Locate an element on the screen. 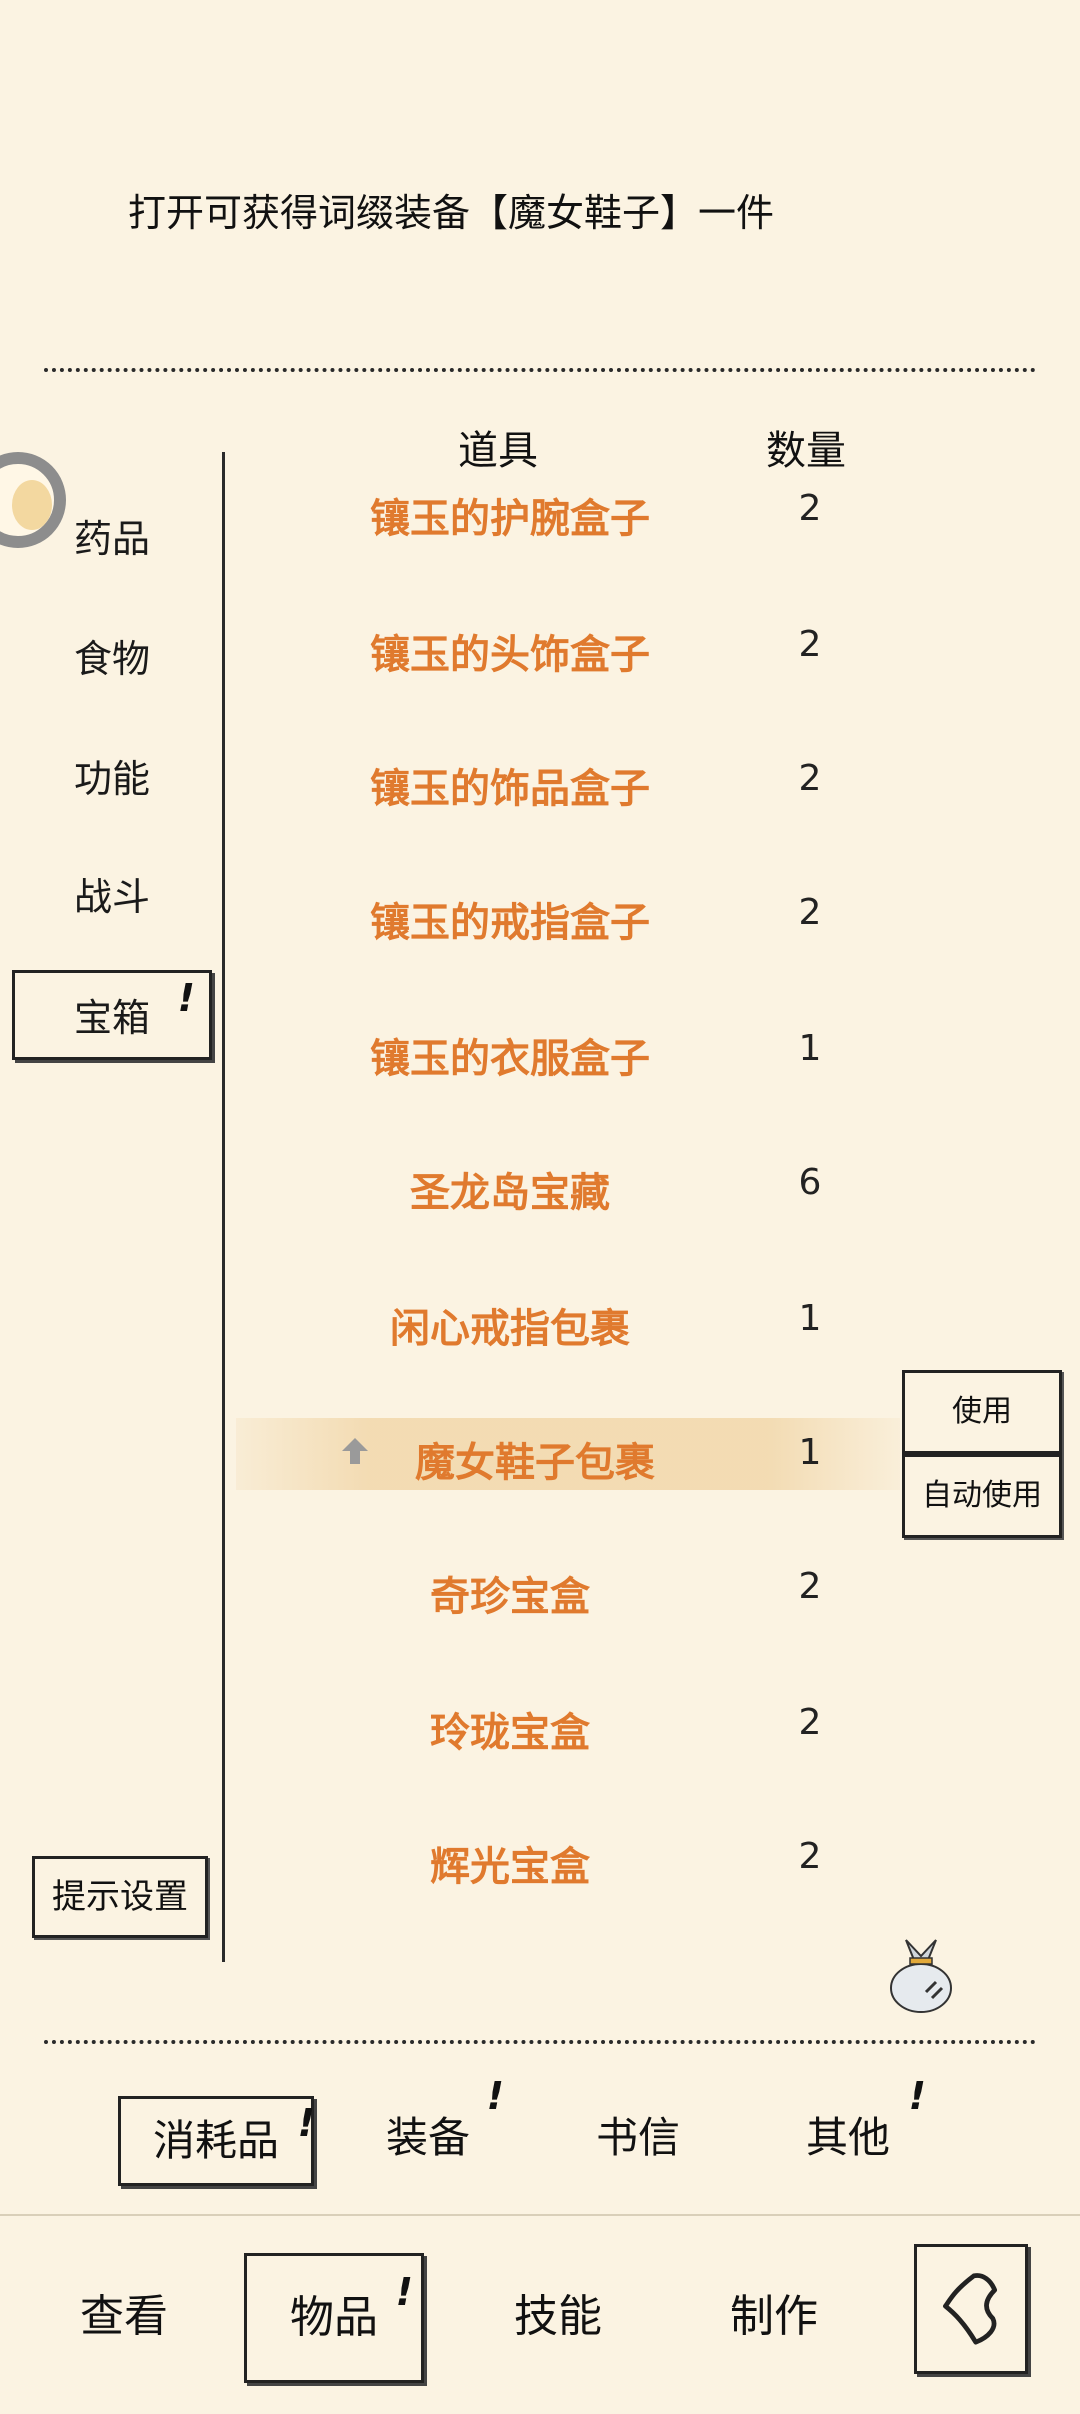 The height and width of the screenshot is (2414, 1080). table-row-name: 奇珍宝盒 is located at coordinates (510, 1593).